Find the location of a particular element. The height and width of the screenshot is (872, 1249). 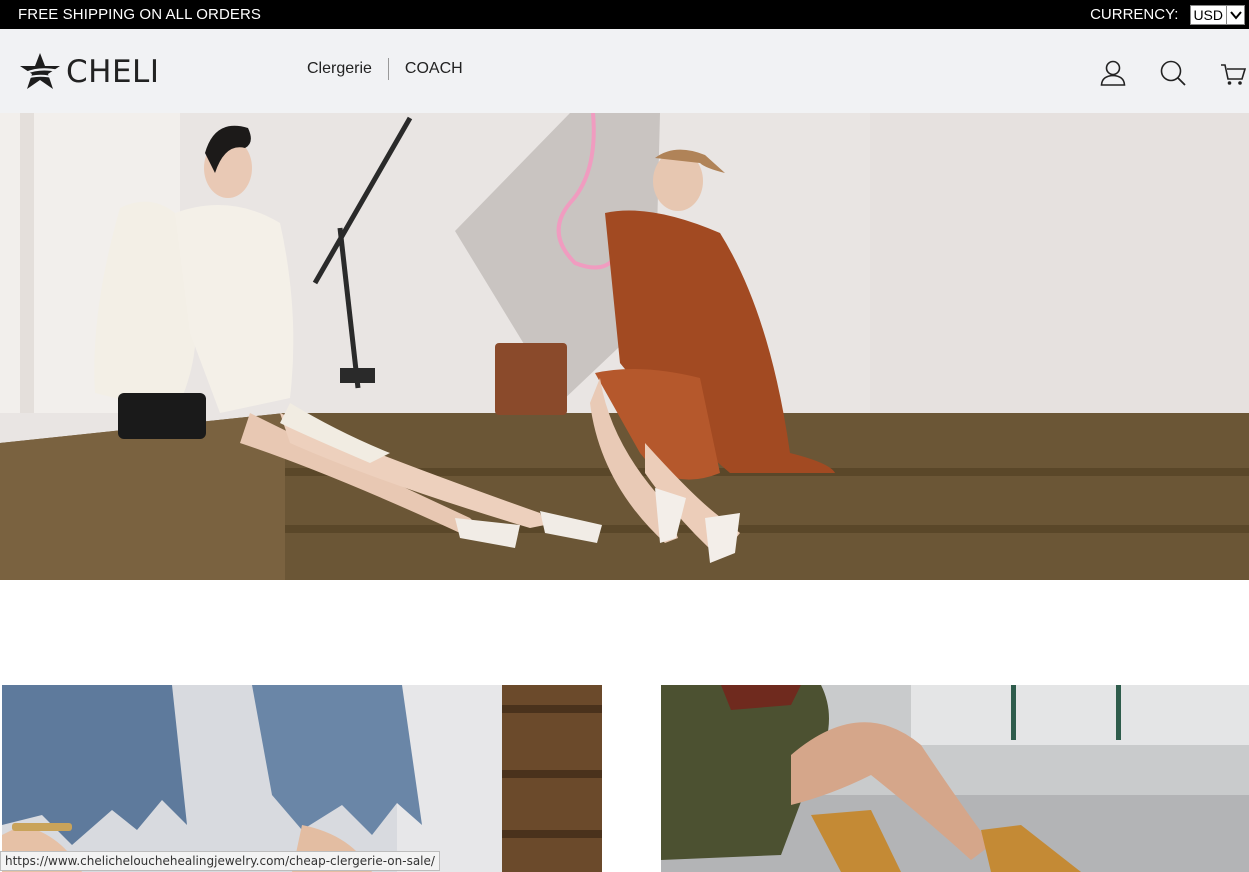

tile-image-boots is located at coordinates (955, 778).